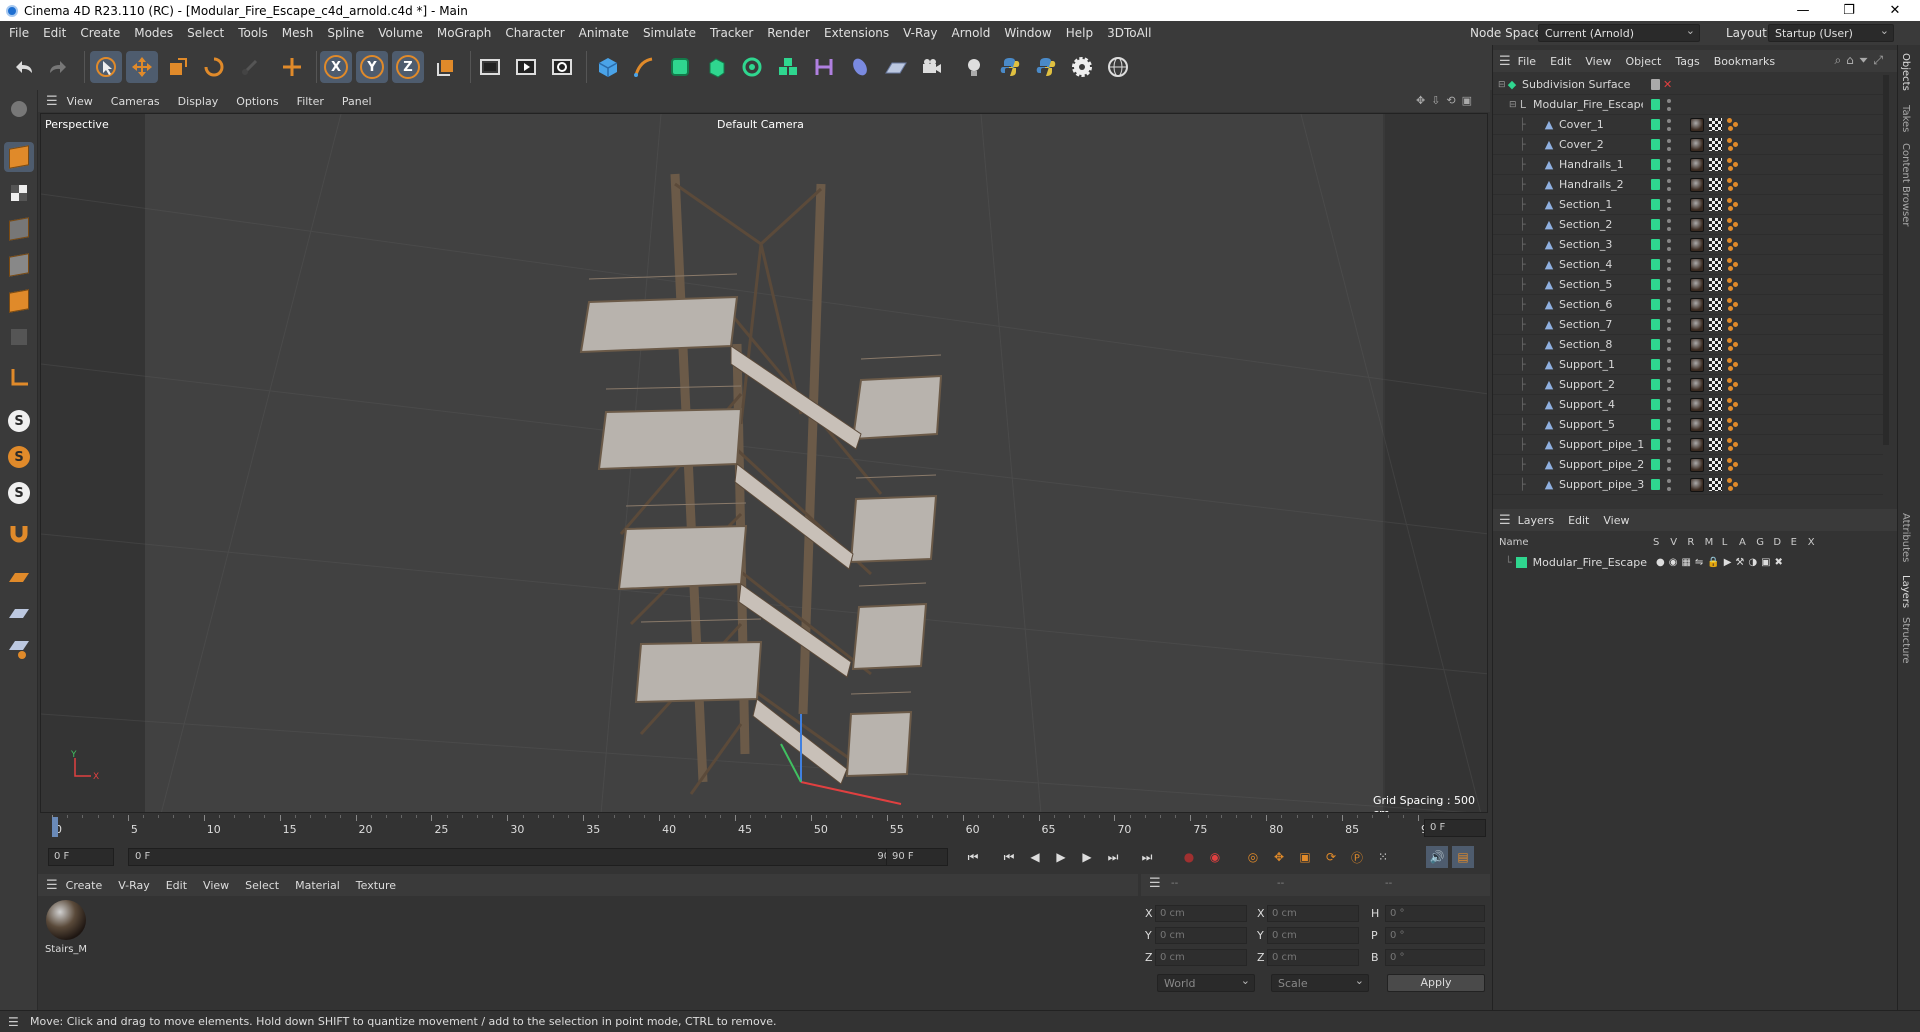  I want to click on tab-content-browser: Content Browser, so click(1905, 184).